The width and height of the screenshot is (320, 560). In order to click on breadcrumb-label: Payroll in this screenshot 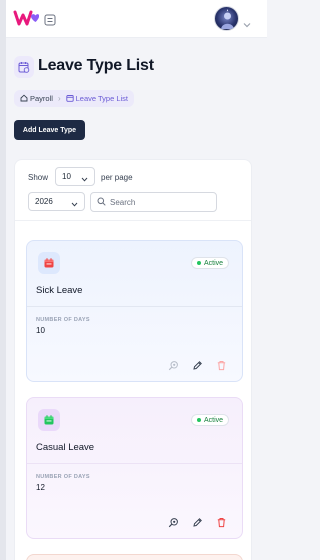, I will do `click(41, 98)`.